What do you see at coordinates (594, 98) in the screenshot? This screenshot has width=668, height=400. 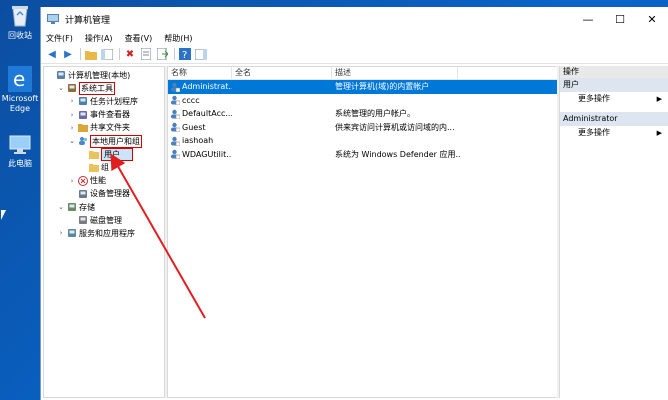 I see `more-actions-label: 更多操作` at bounding box center [594, 98].